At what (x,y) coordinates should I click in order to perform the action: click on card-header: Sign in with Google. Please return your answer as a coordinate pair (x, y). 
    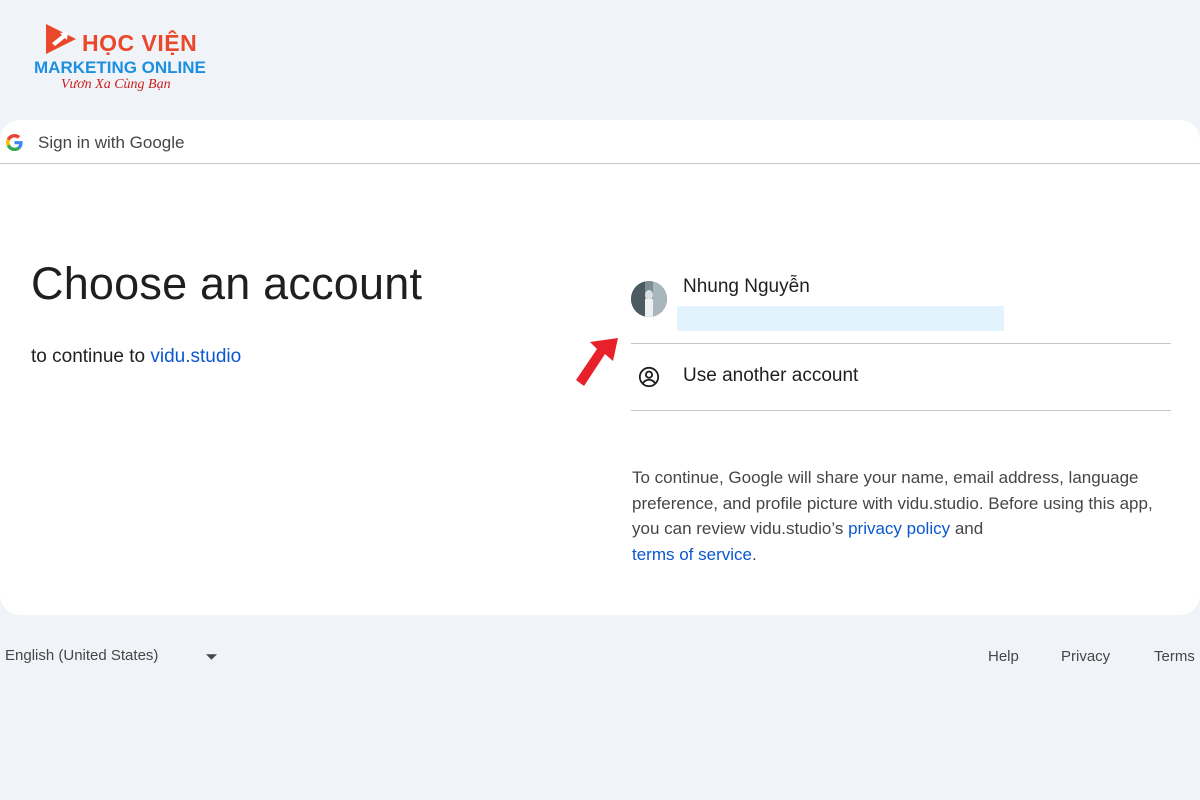
    Looking at the image, I should click on (600, 142).